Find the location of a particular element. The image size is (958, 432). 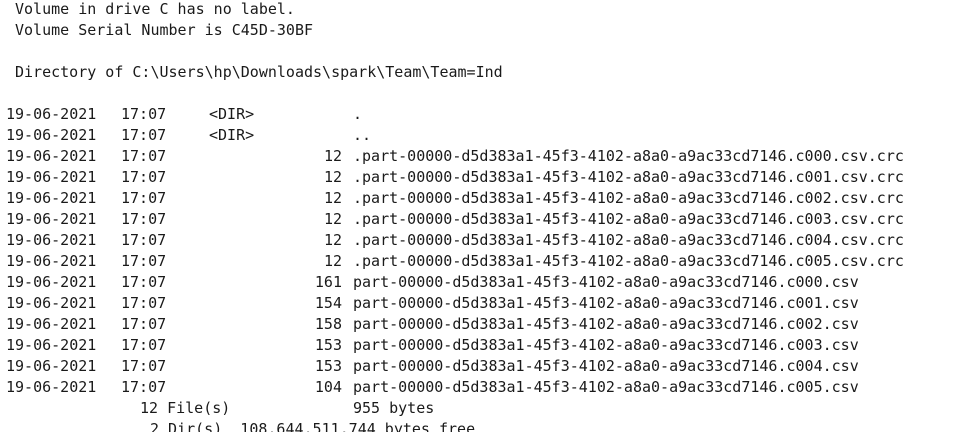

entry-name: . is located at coordinates (358, 114).